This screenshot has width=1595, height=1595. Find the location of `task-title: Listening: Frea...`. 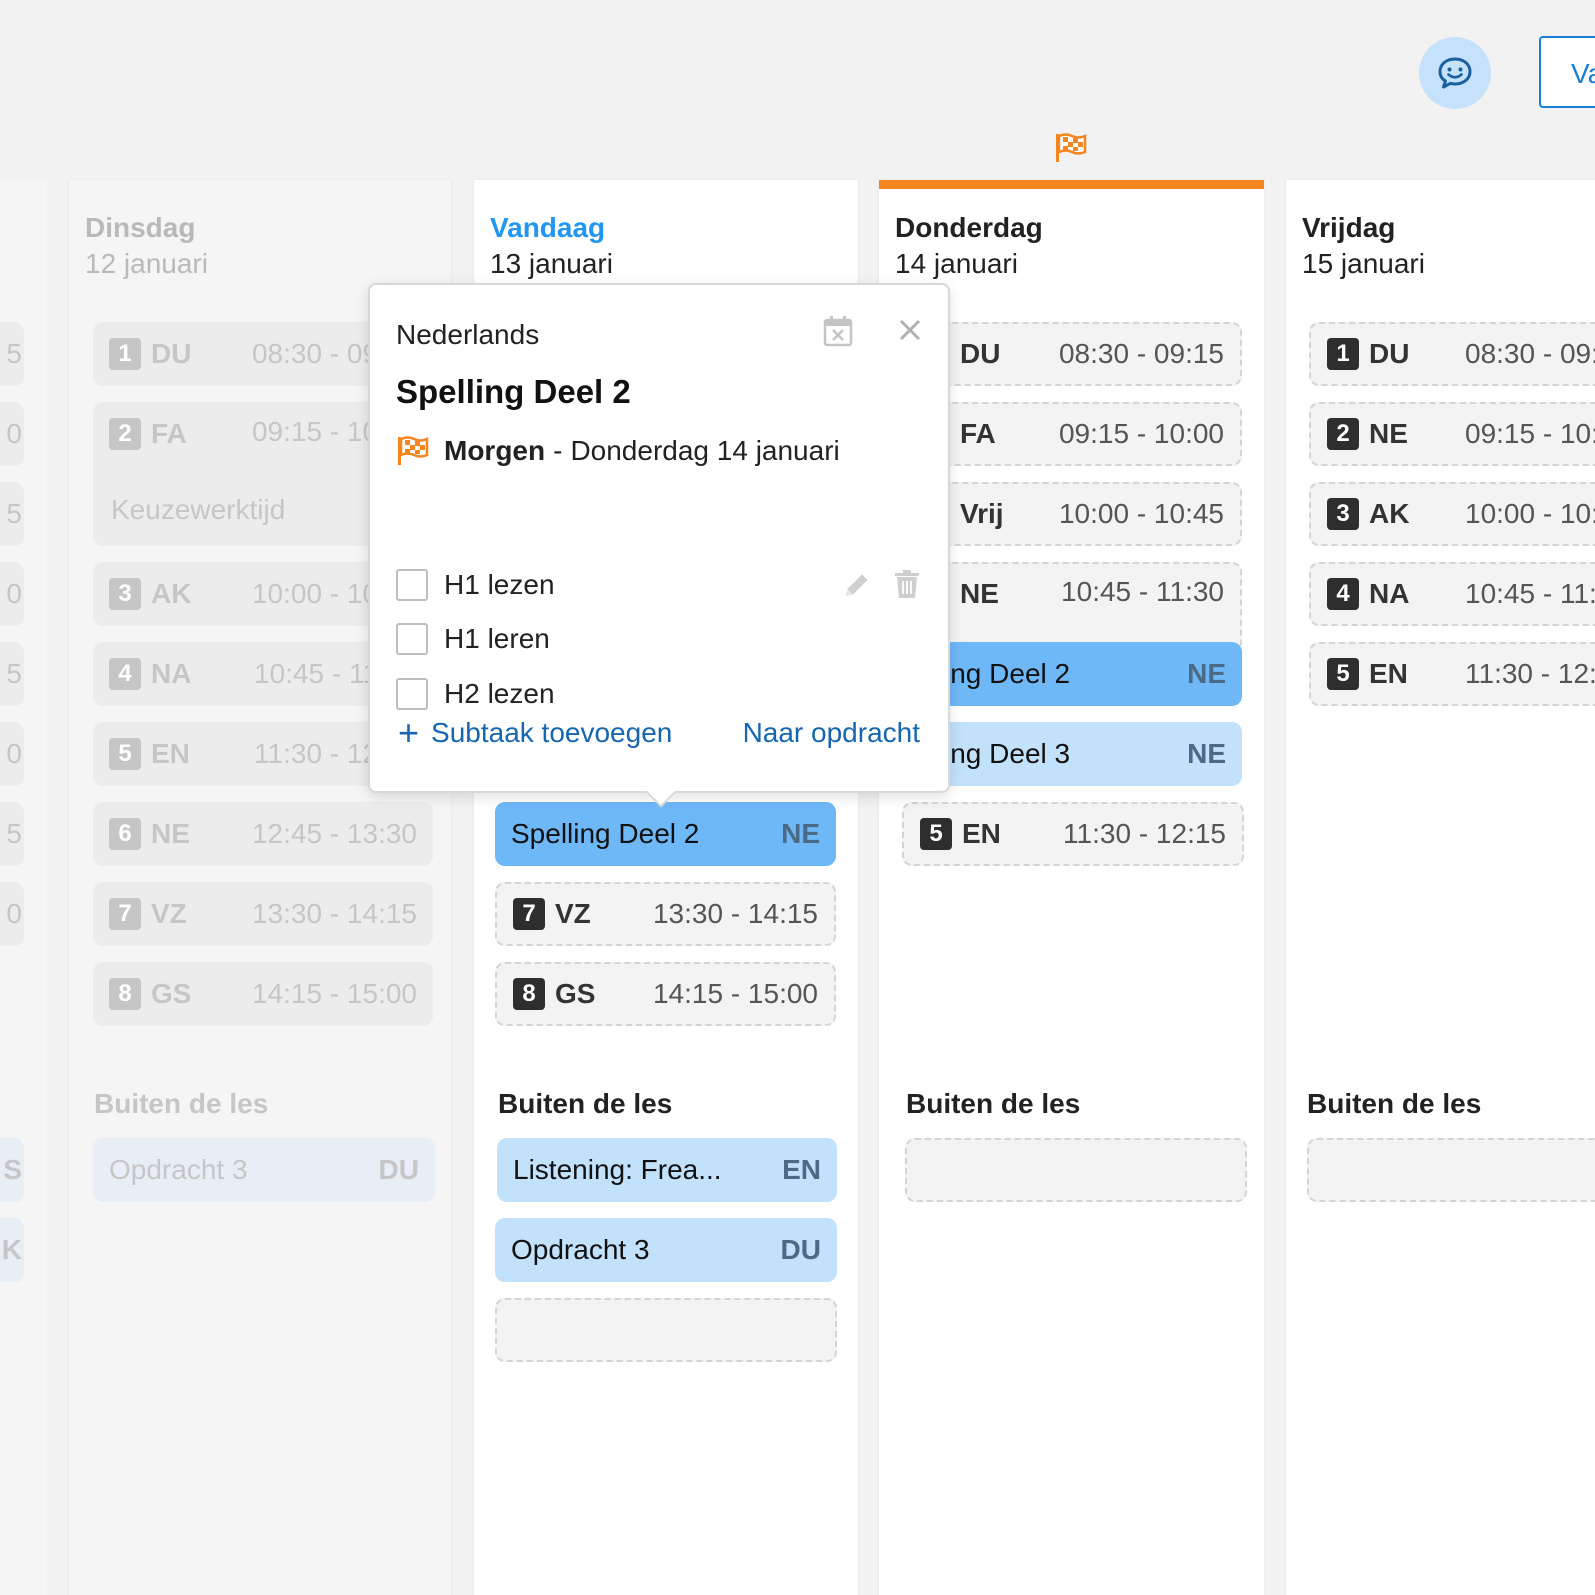

task-title: Listening: Frea... is located at coordinates (617, 1169).